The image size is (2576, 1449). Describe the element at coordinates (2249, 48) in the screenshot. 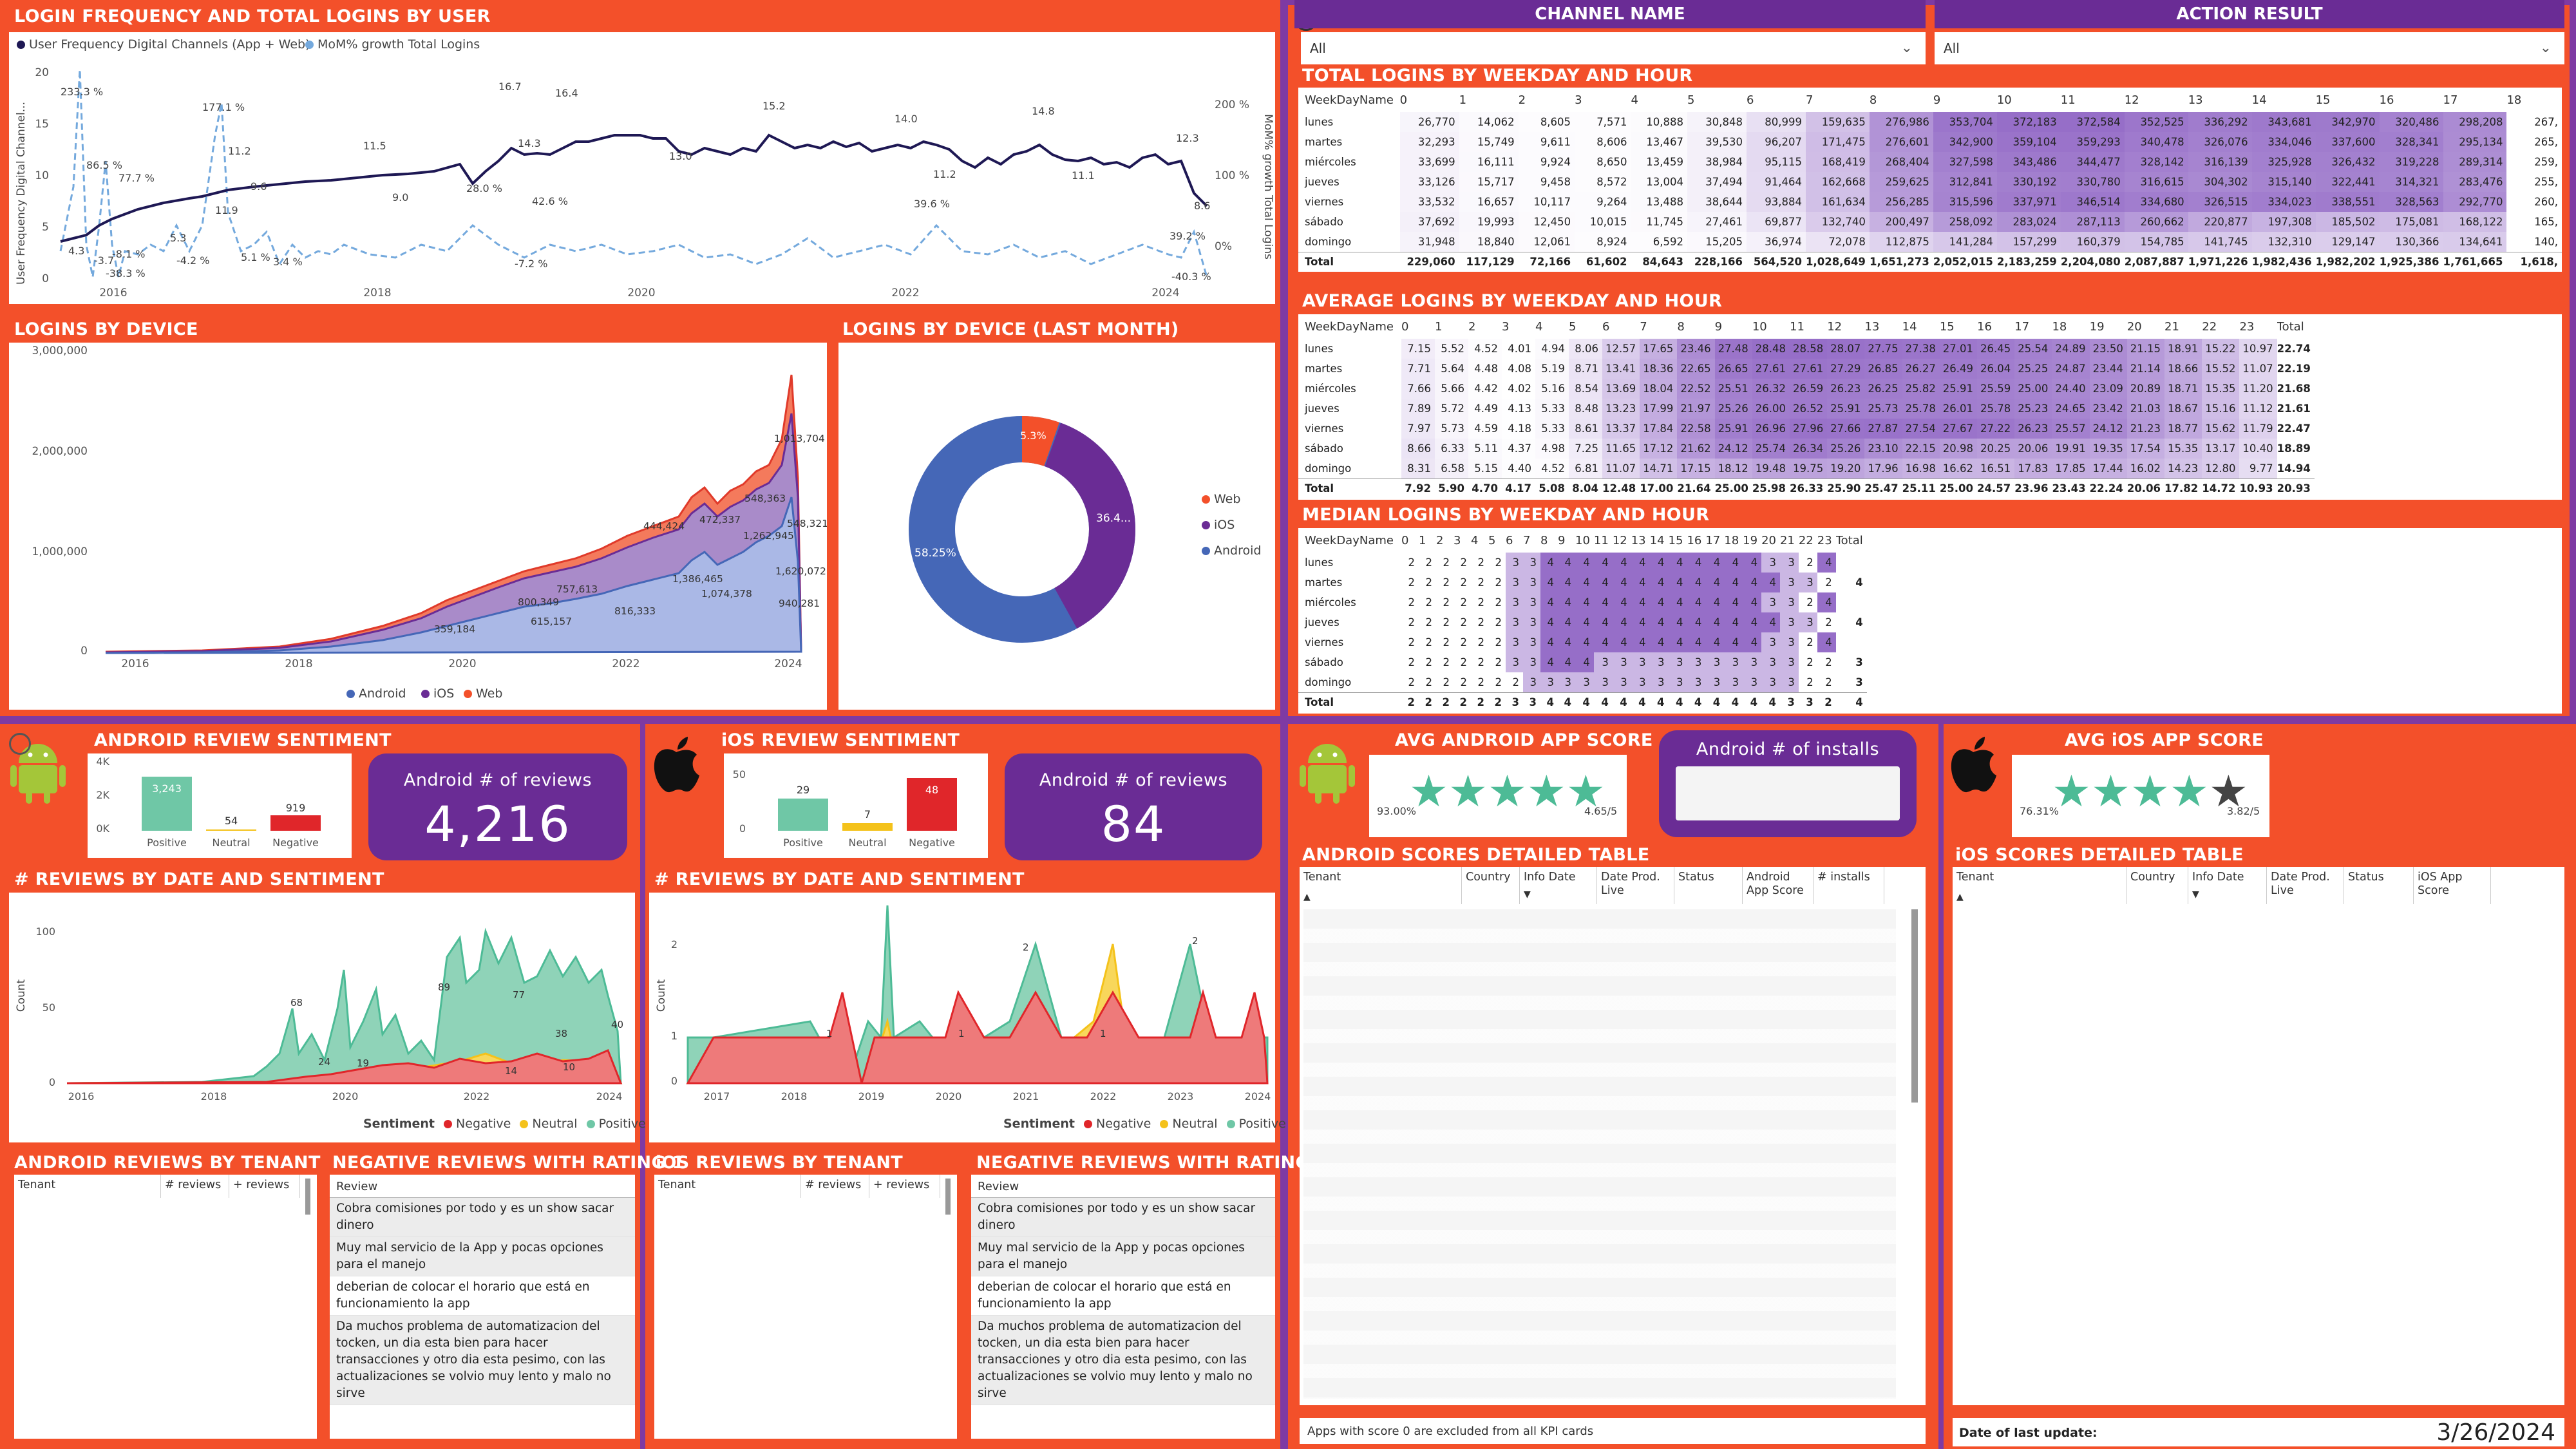

I see `action-result-dropdown: All ⌄` at that location.